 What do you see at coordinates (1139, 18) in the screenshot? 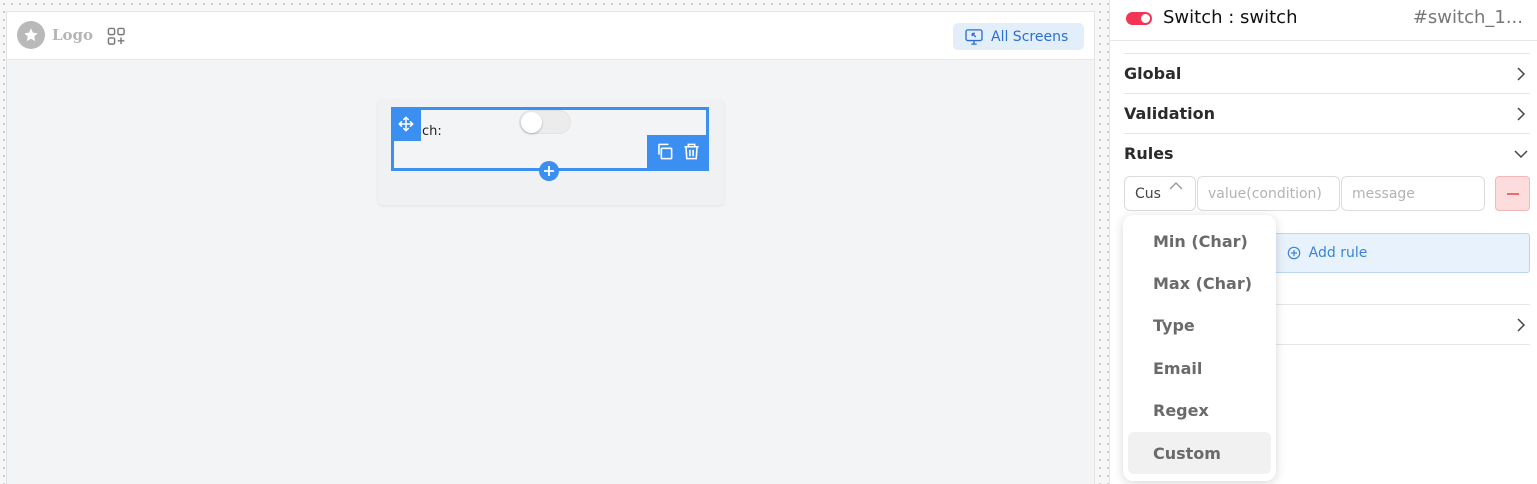
I see `switch-type-icon` at bounding box center [1139, 18].